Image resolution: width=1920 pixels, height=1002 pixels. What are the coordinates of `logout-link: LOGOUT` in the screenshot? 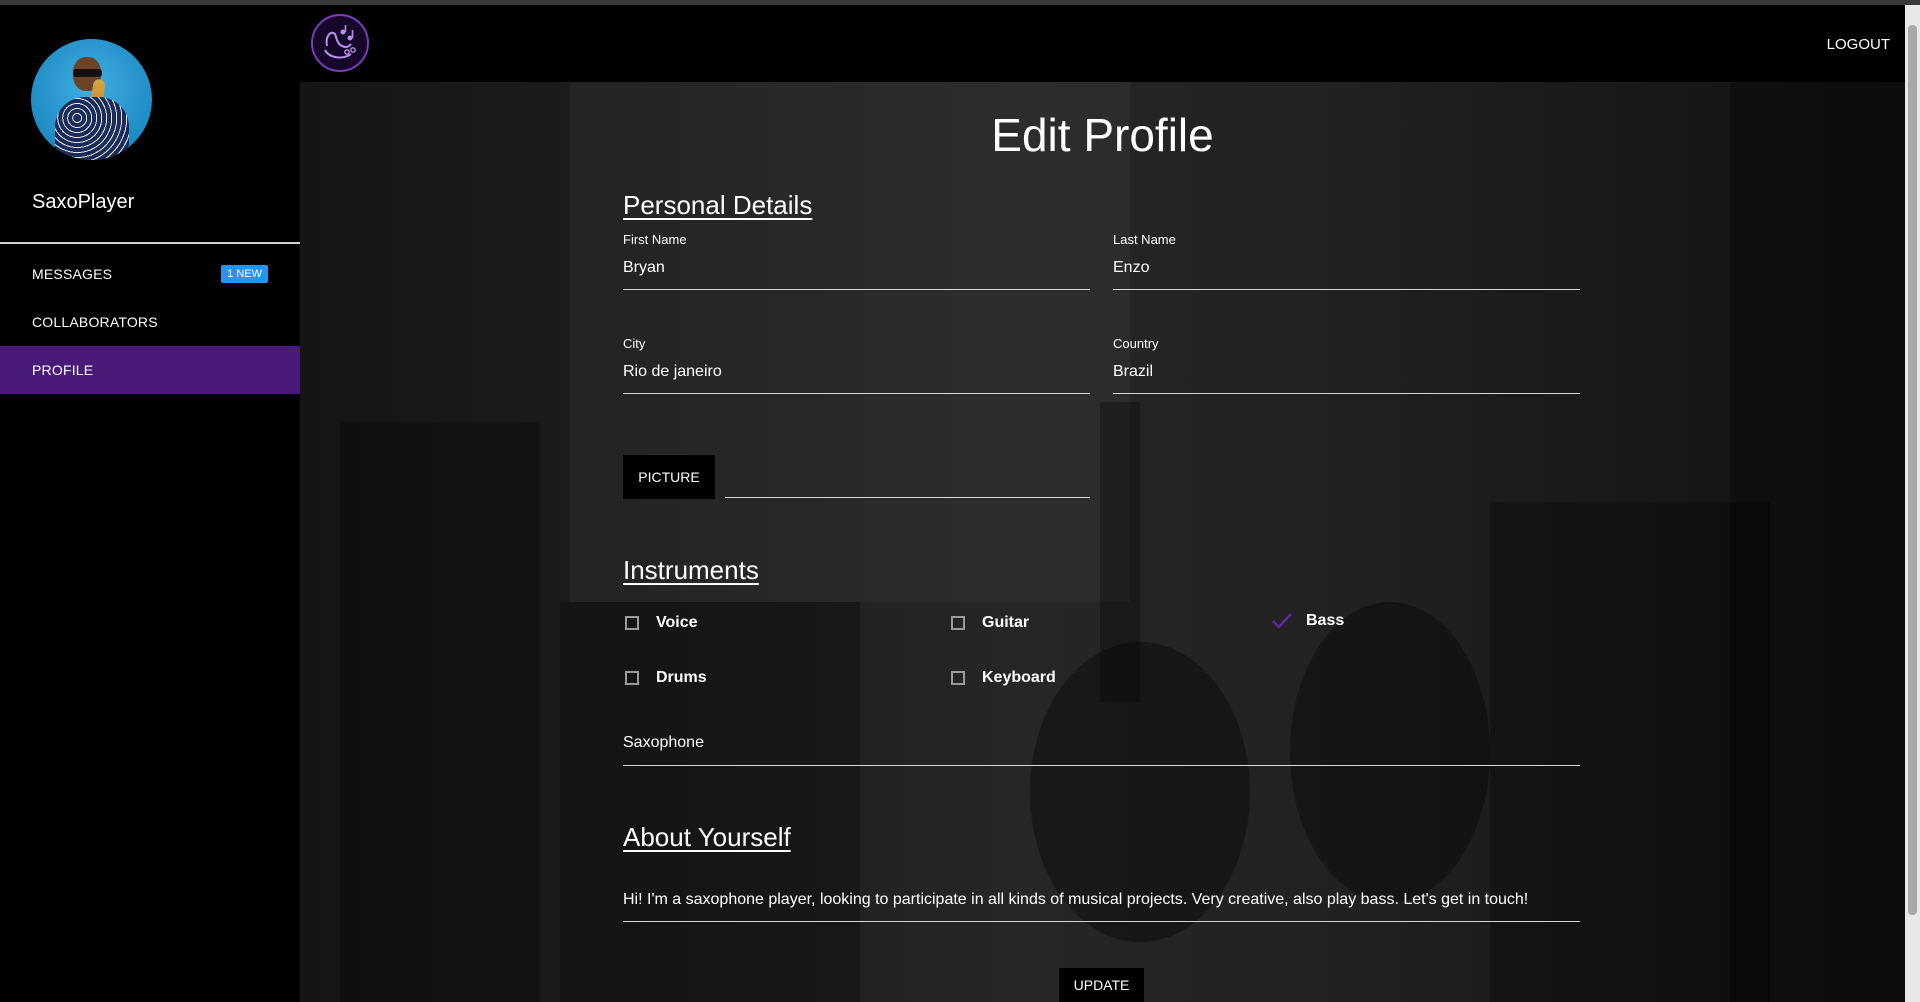 It's located at (1858, 44).